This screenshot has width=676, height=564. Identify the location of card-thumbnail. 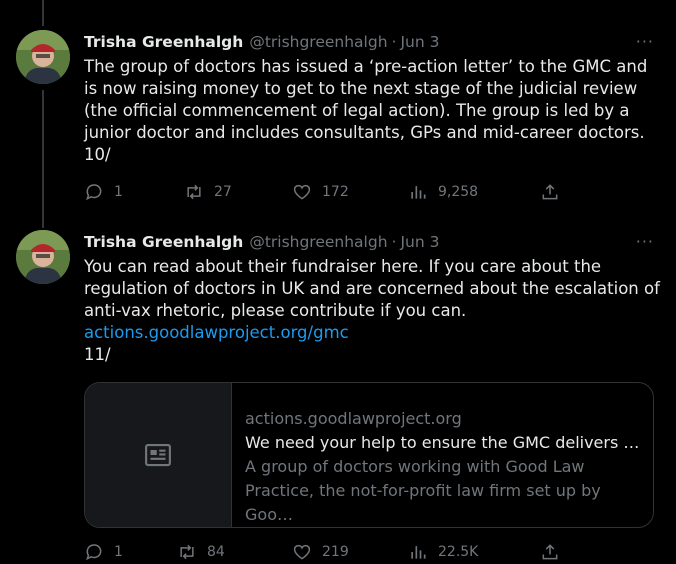
(158, 455).